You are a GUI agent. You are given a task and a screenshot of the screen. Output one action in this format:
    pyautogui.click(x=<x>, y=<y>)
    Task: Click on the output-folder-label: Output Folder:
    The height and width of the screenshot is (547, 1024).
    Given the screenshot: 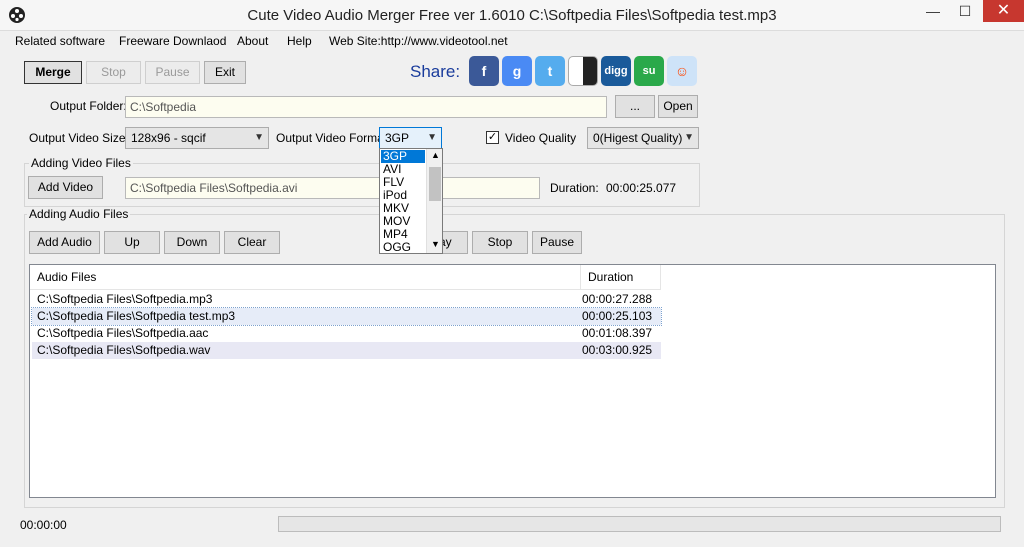 What is the action you would take?
    pyautogui.click(x=88, y=106)
    